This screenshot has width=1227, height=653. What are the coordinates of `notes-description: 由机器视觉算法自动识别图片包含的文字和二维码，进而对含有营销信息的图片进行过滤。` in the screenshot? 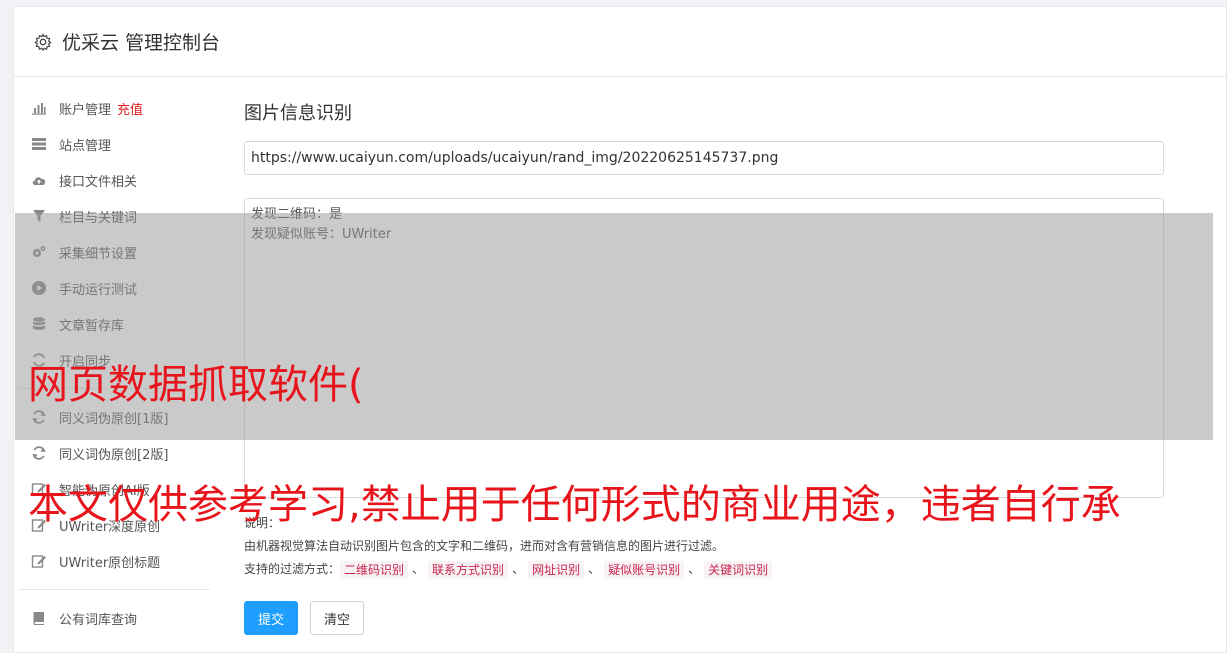 It's located at (484, 546).